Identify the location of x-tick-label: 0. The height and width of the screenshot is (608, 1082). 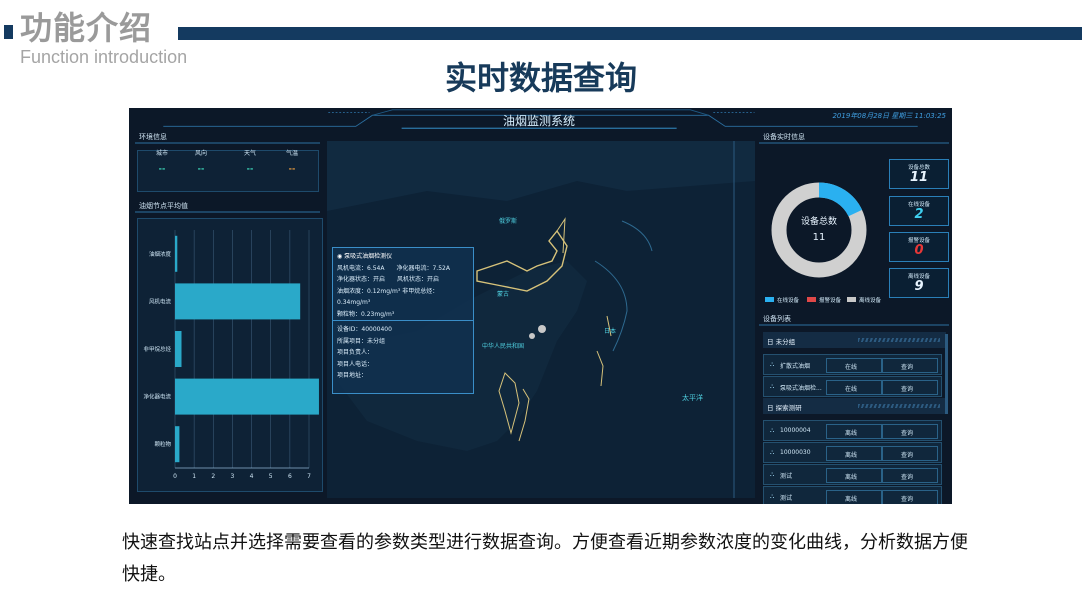
(175, 476).